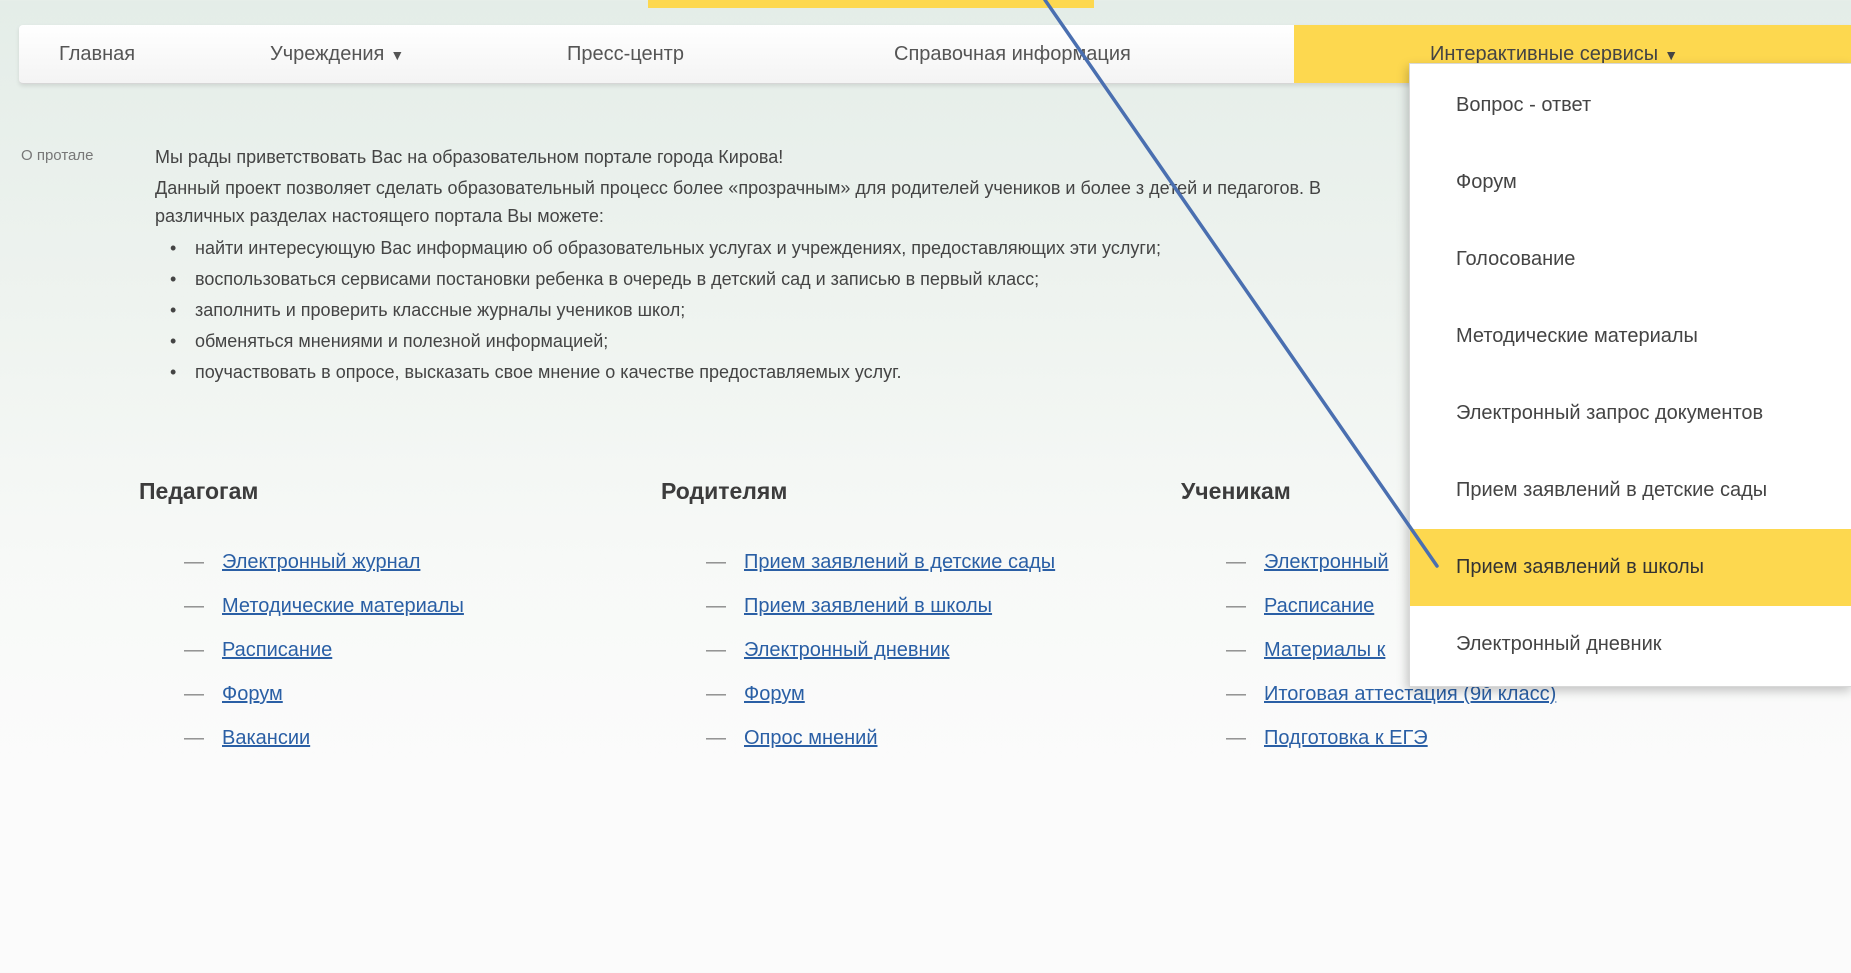 This screenshot has height=973, width=1851. Describe the element at coordinates (199, 491) in the screenshot. I see `column-title: Педагогам` at that location.